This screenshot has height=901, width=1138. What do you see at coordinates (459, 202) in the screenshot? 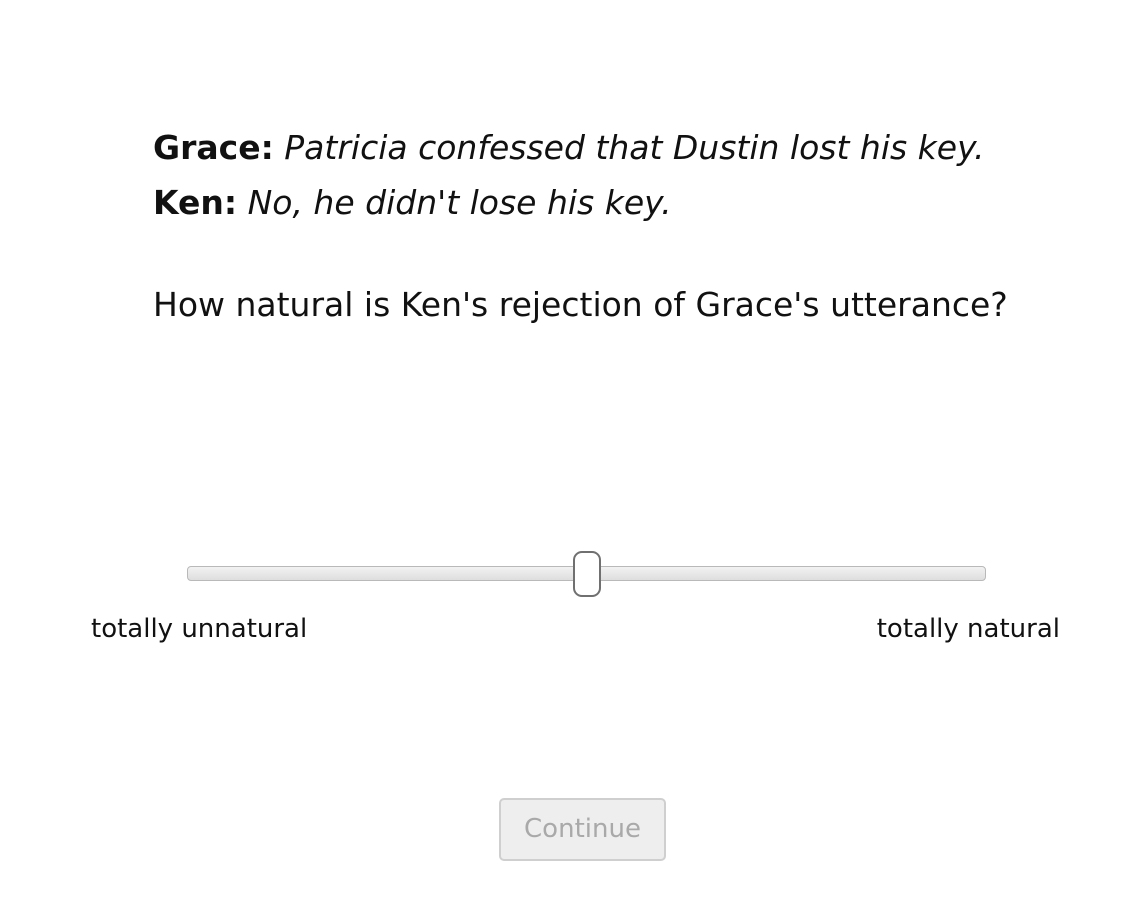
I see `utterance-text: No, he didn't lose his key.` at bounding box center [459, 202].